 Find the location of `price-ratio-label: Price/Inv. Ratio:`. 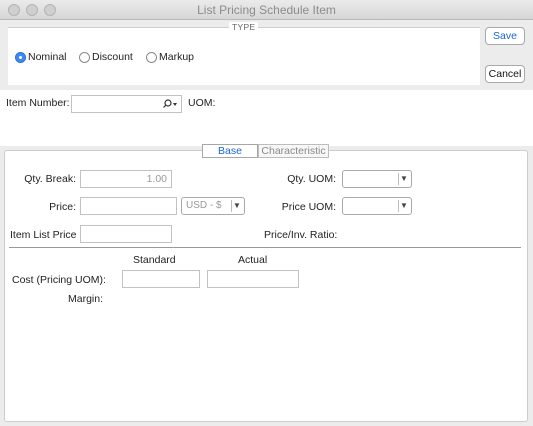

price-ratio-label: Price/Inv. Ratio: is located at coordinates (301, 235).